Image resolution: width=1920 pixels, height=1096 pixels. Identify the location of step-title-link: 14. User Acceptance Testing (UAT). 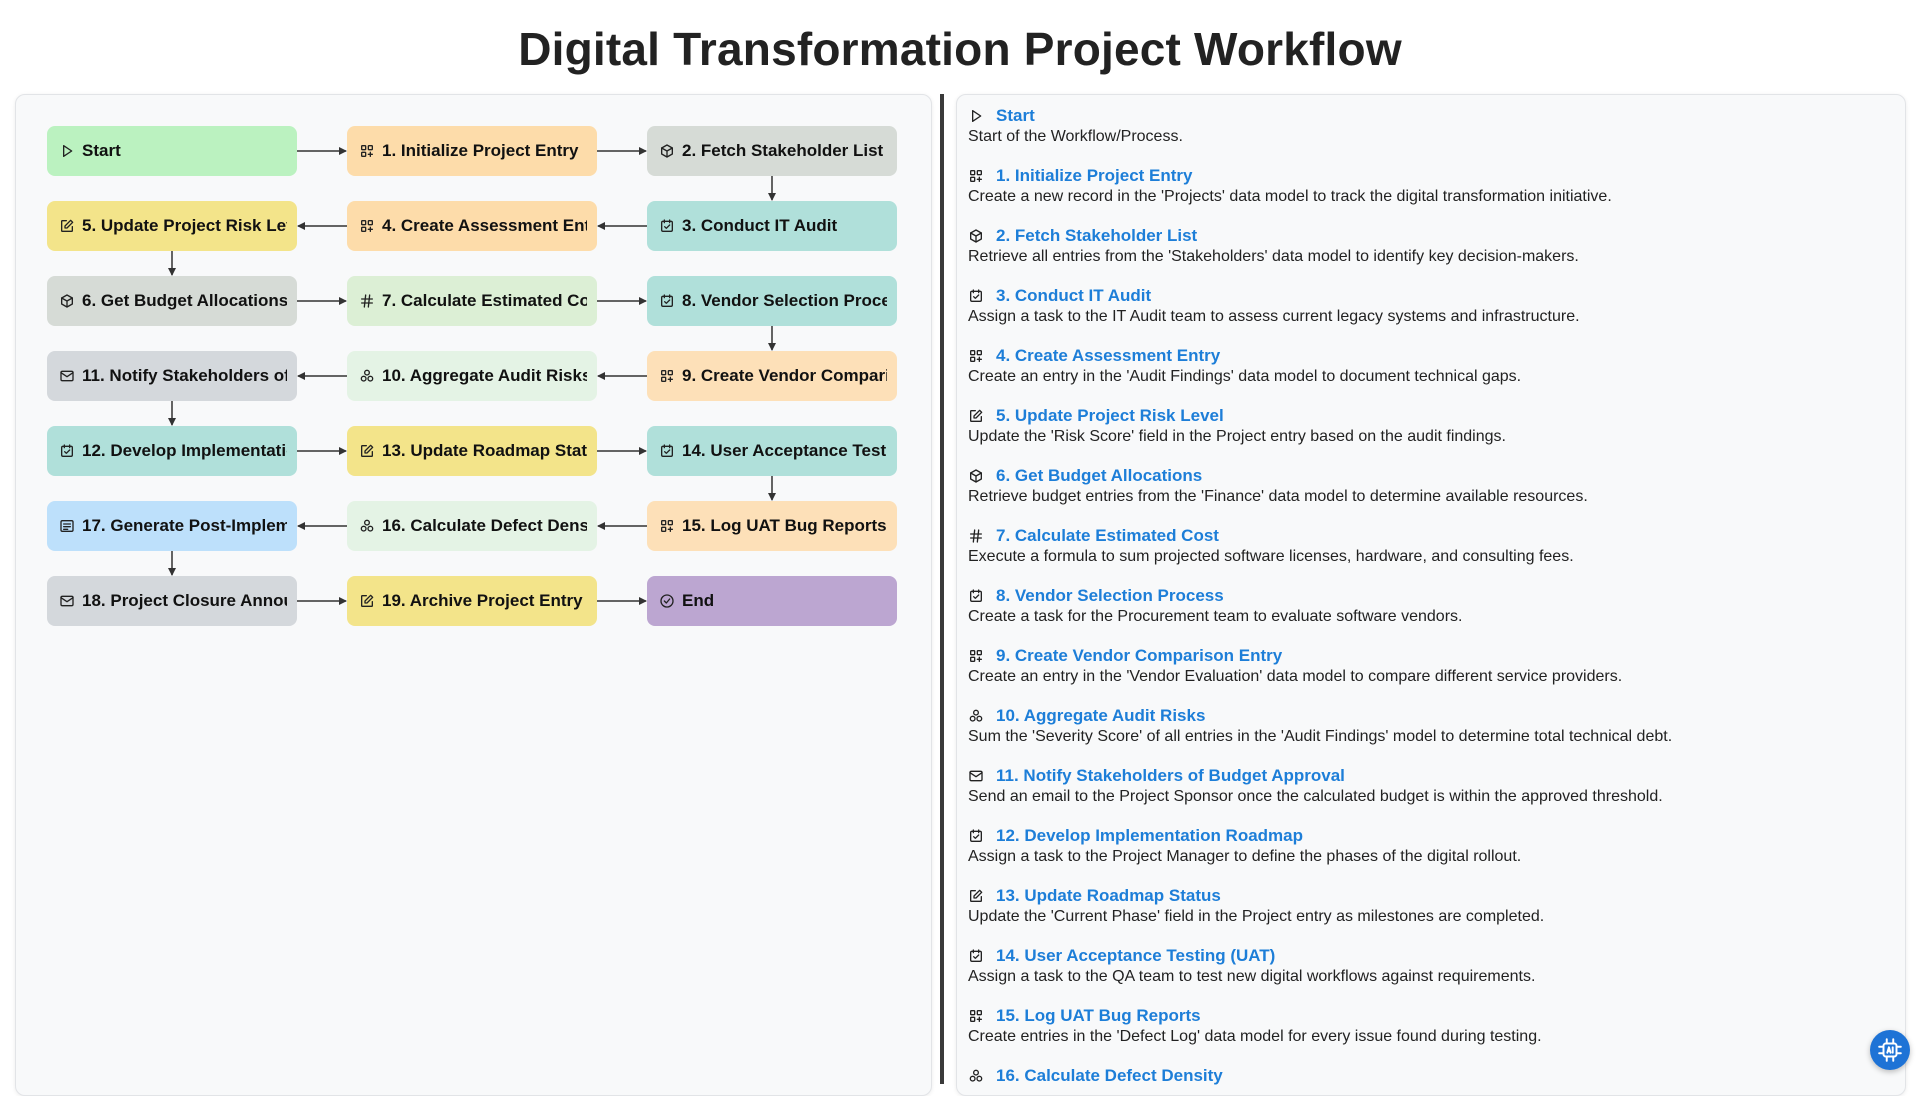
(1135, 956).